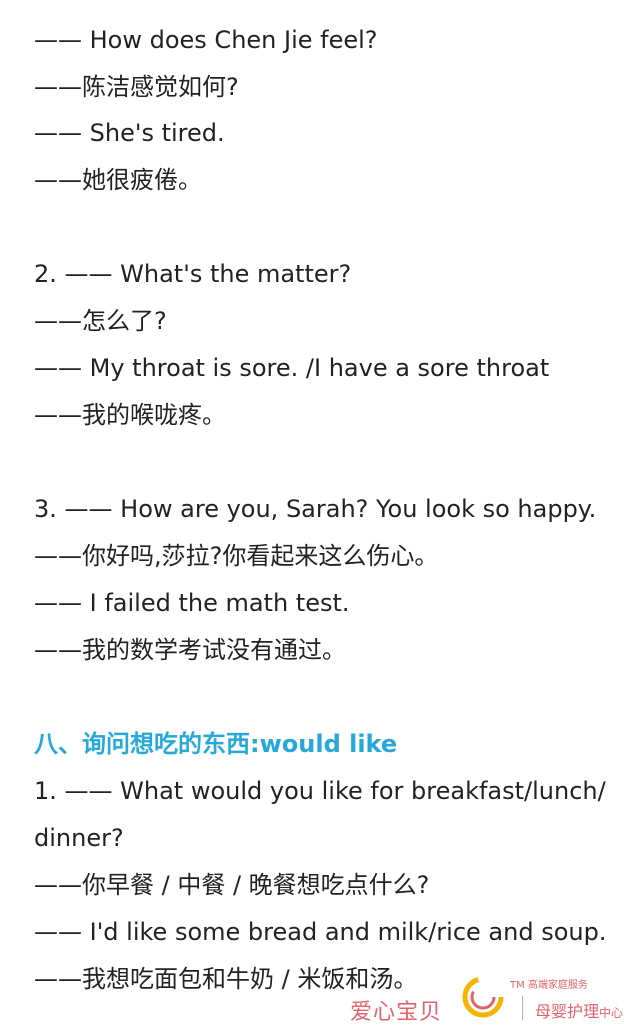  I want to click on text-line: —— She's tired., so click(129, 133).